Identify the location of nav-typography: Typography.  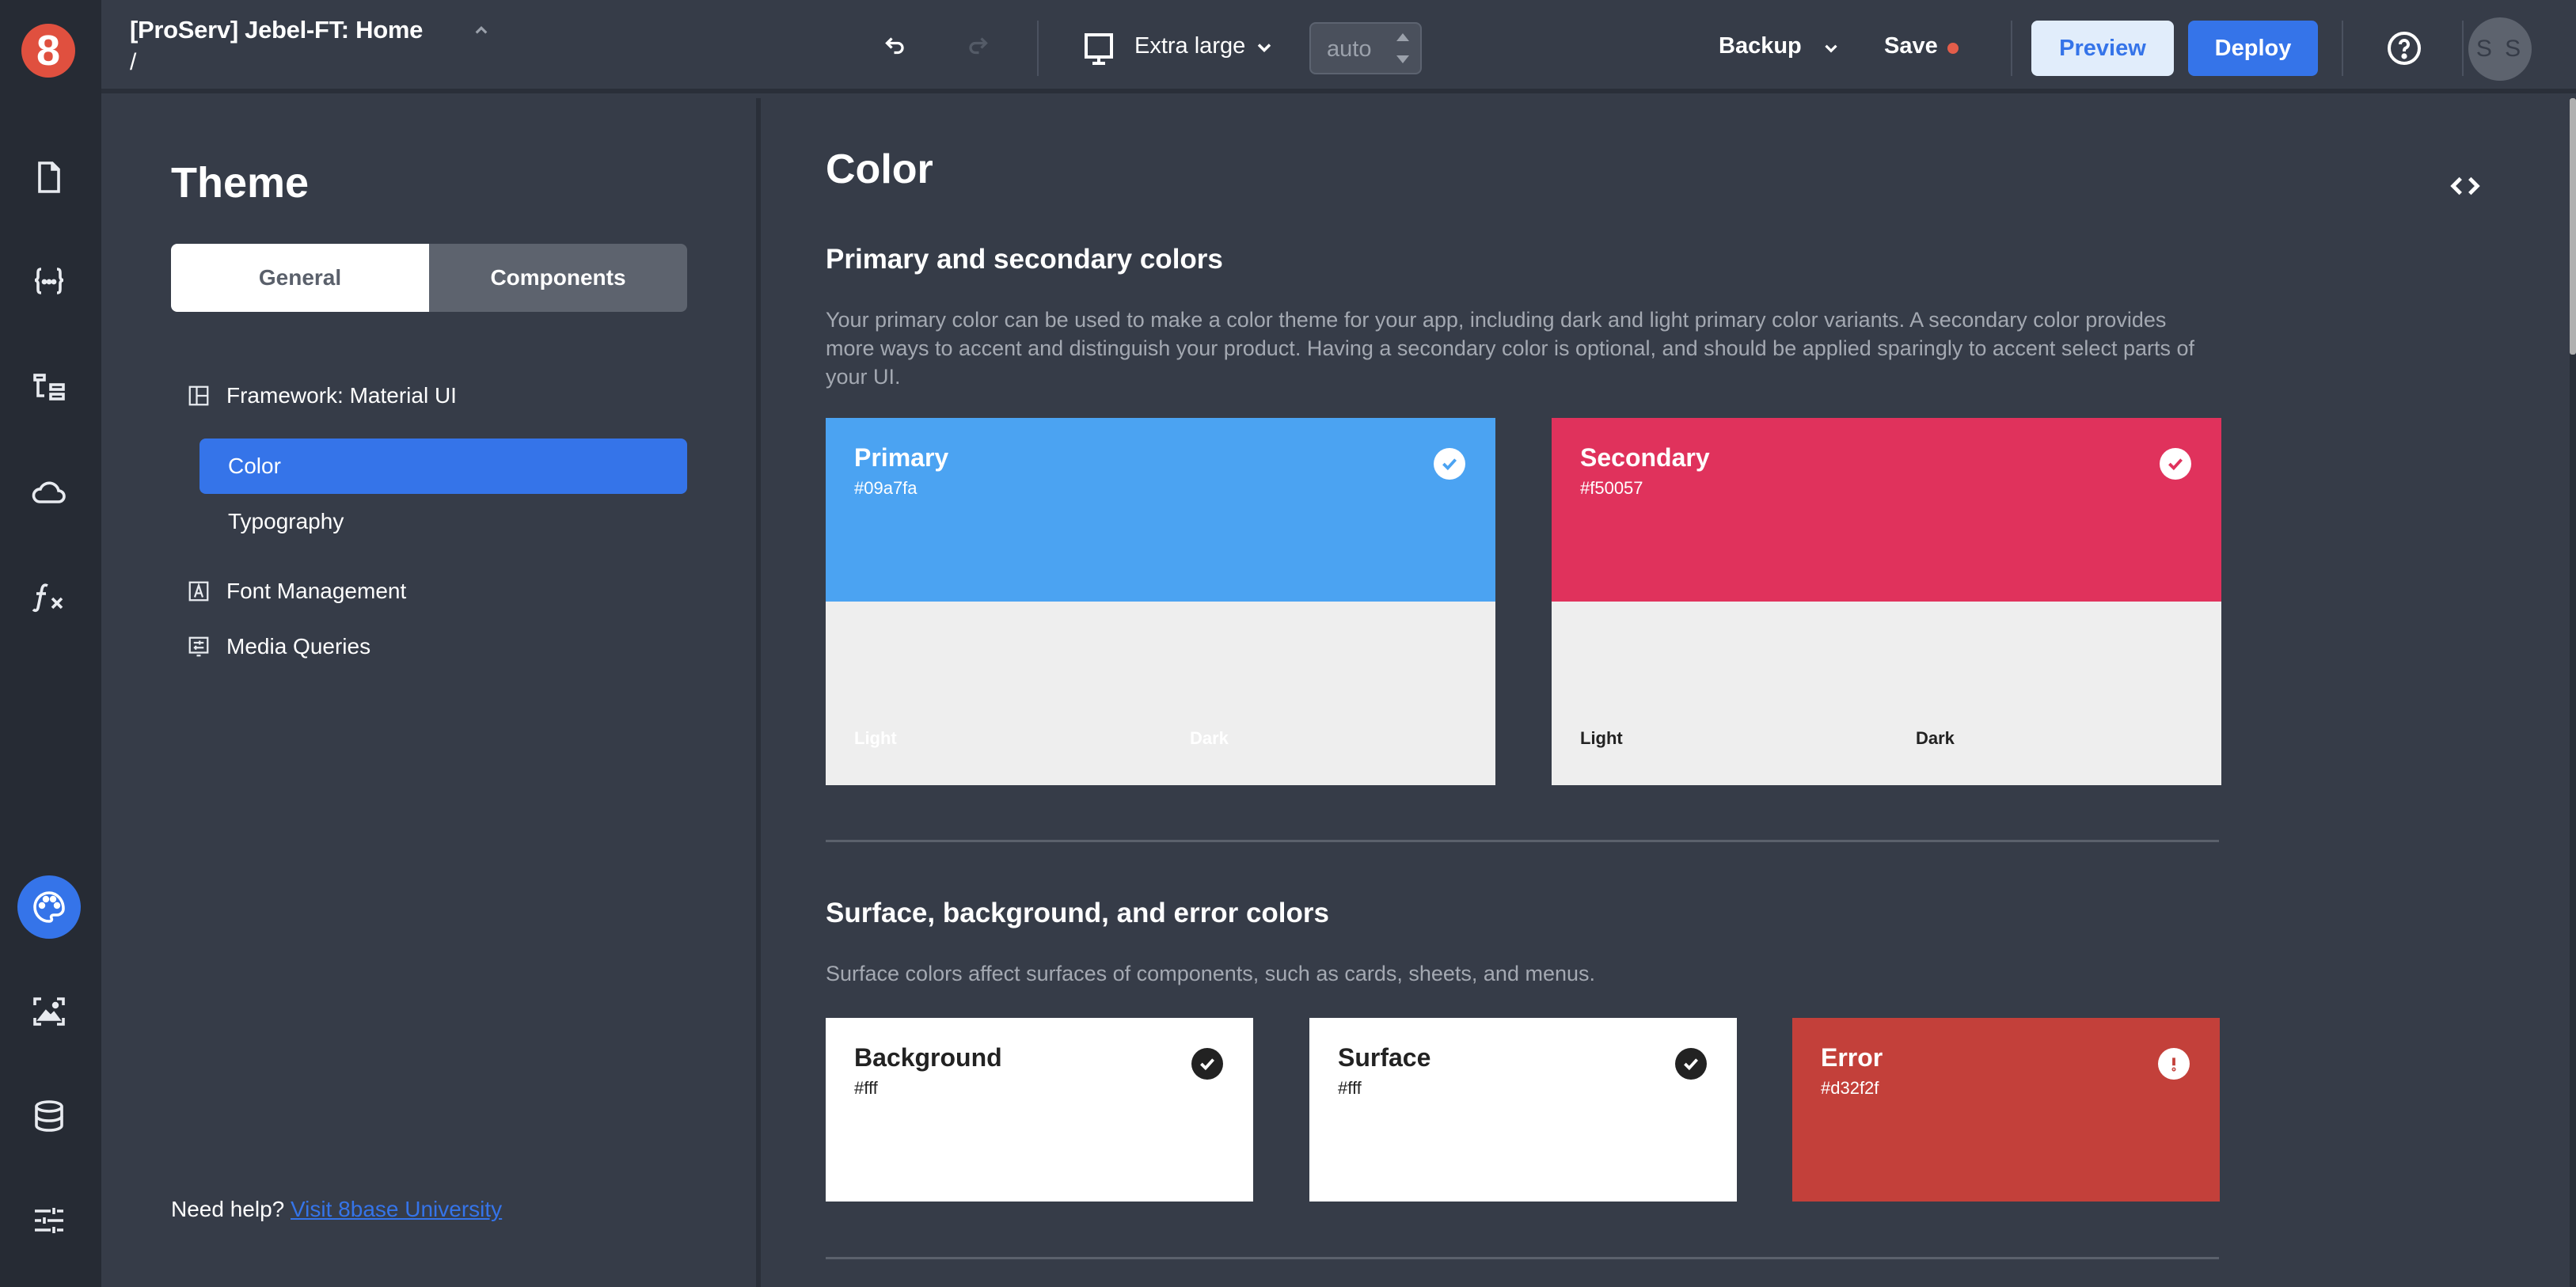
(443, 521).